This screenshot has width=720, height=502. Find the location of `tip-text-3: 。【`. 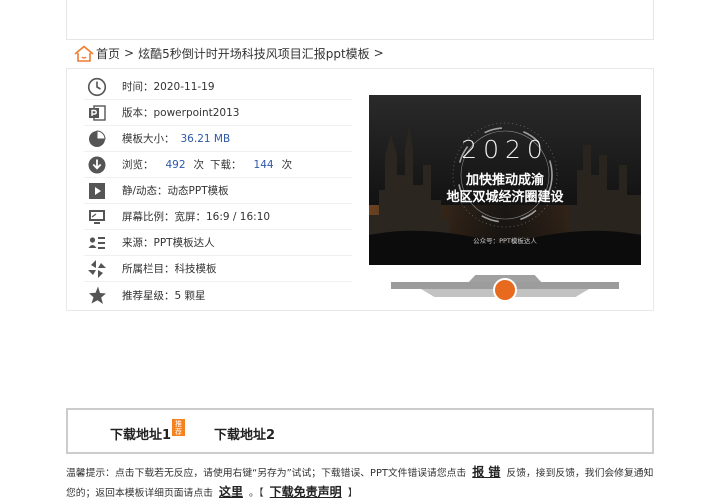

tip-text-3: 。【 is located at coordinates (256, 493).